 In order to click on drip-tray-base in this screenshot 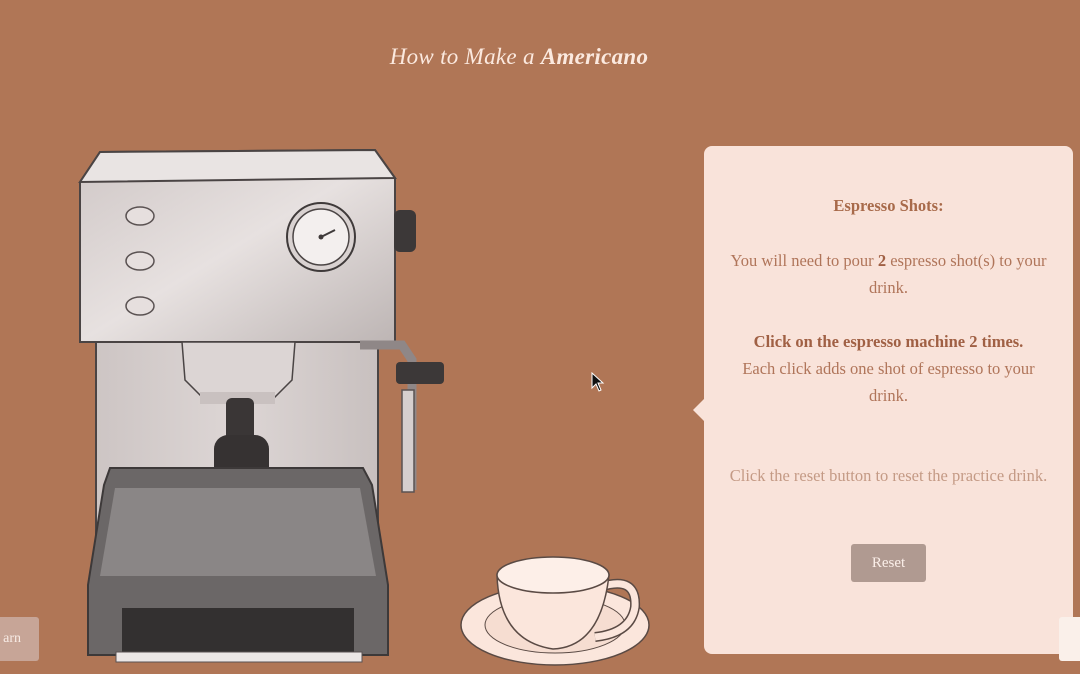, I will do `click(238, 565)`.